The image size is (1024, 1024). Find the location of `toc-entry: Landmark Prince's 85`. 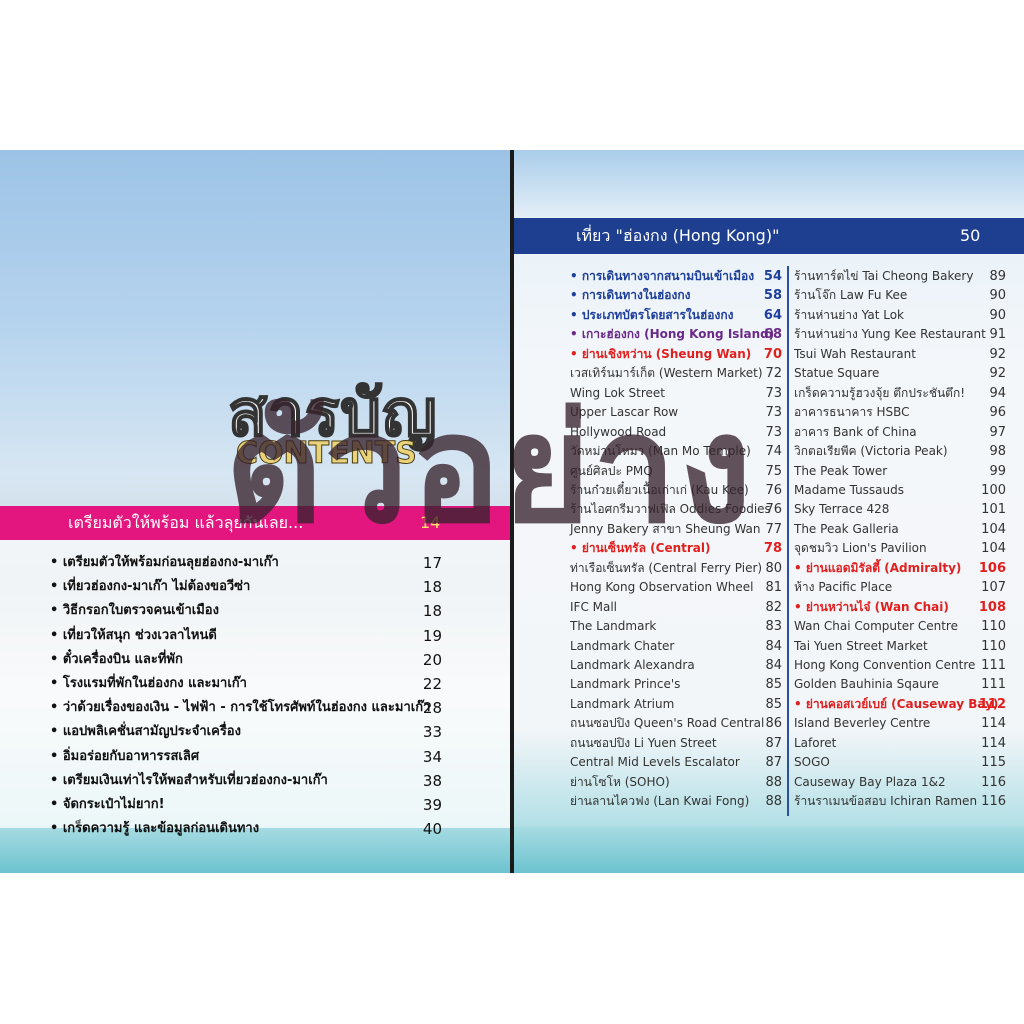

toc-entry: Landmark Prince's 85 is located at coordinates (676, 685).